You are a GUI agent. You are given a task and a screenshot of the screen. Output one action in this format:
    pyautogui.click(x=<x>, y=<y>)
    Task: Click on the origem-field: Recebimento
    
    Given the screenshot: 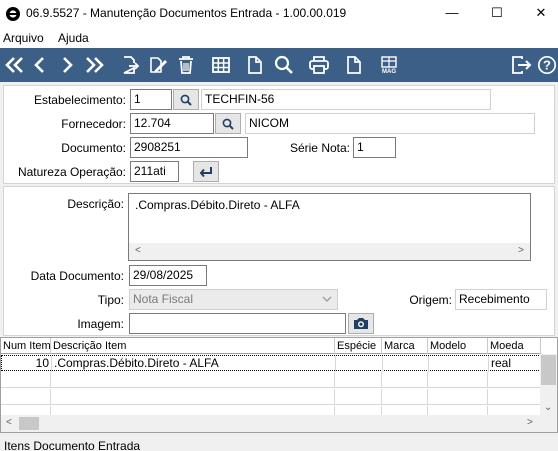 What is the action you would take?
    pyautogui.click(x=501, y=299)
    